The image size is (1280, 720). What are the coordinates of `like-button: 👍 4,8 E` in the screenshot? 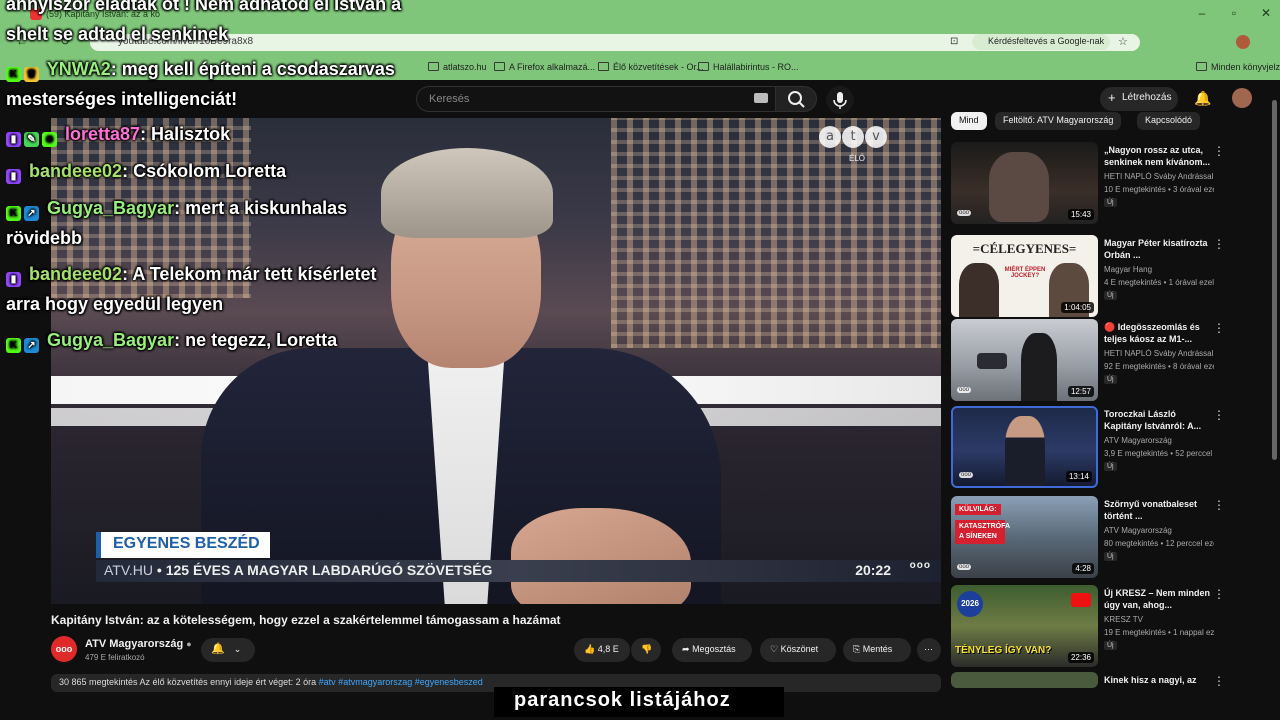 It's located at (602, 650).